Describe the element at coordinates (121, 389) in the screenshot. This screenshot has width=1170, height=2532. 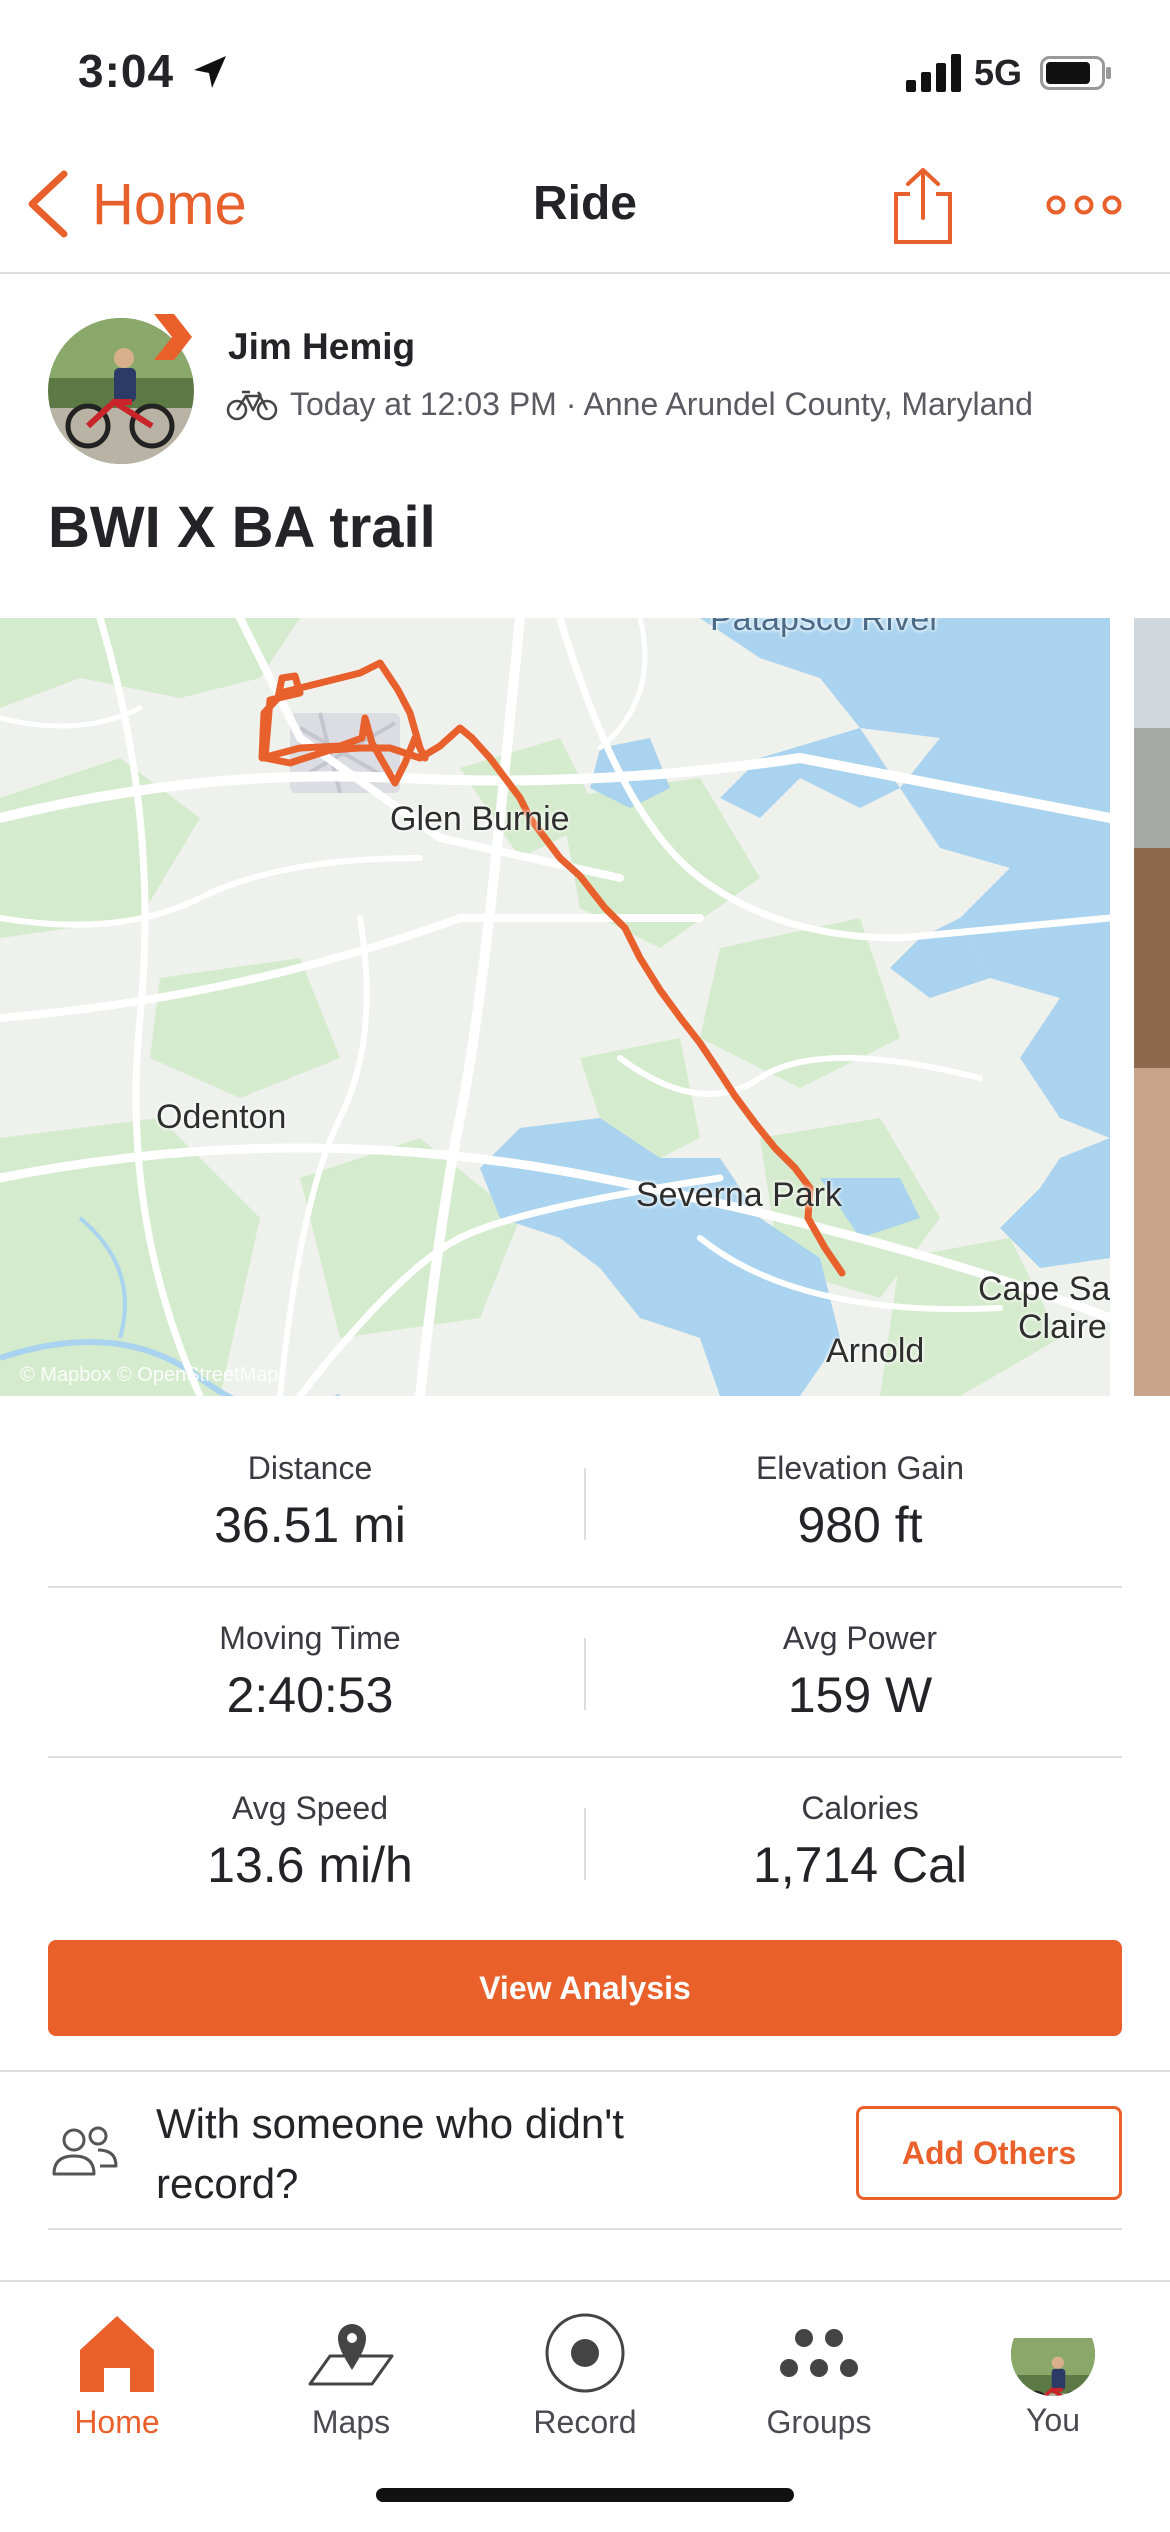
I see `athlete-avatar` at that location.